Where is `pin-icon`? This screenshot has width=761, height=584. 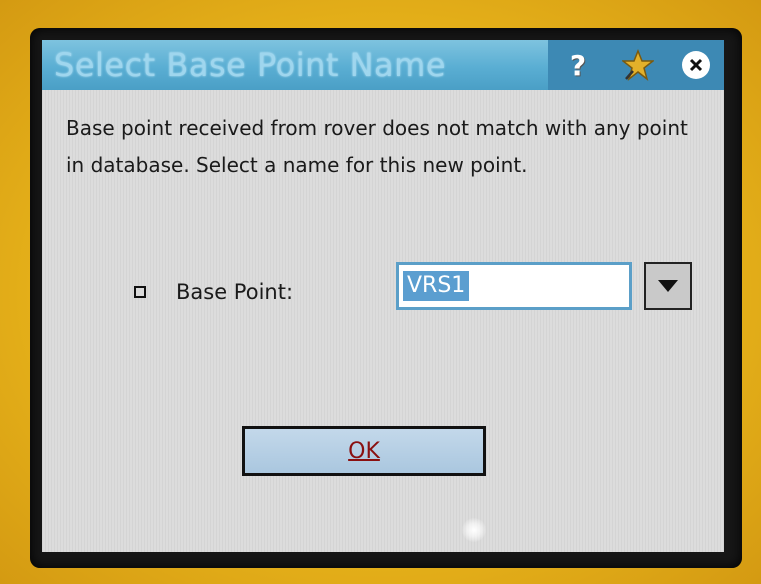
pin-icon is located at coordinates (638, 65).